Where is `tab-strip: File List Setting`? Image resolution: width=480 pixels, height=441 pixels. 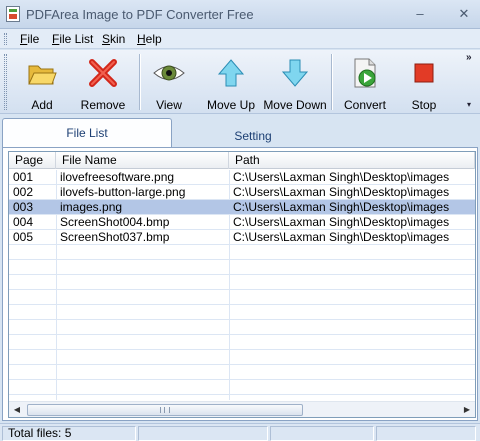 tab-strip: File List Setting is located at coordinates (240, 131).